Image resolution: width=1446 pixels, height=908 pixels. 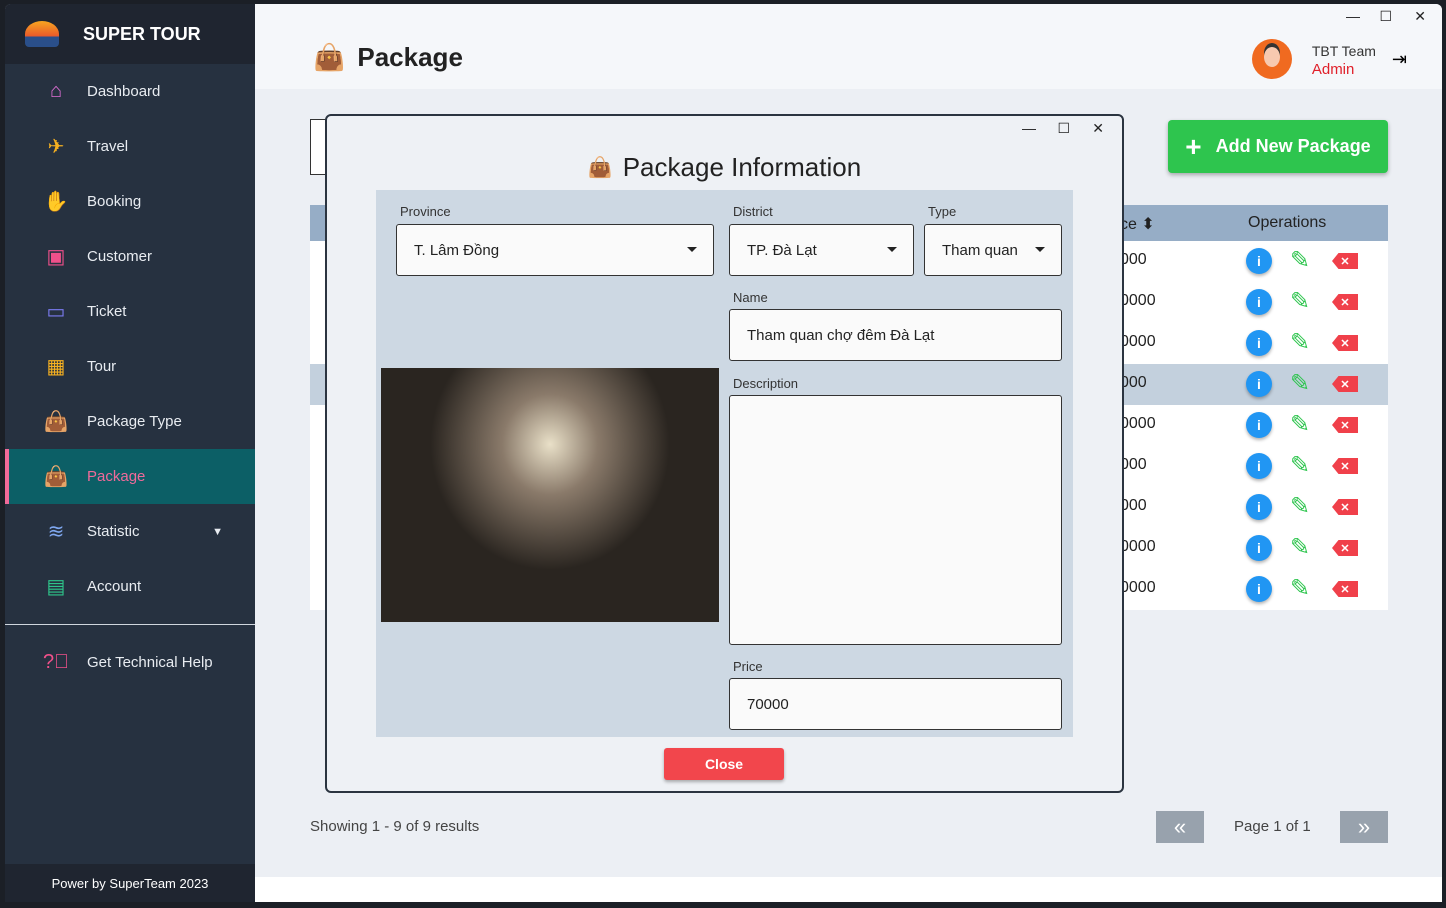 I want to click on sidebar-item-label: Ticket, so click(x=107, y=311).